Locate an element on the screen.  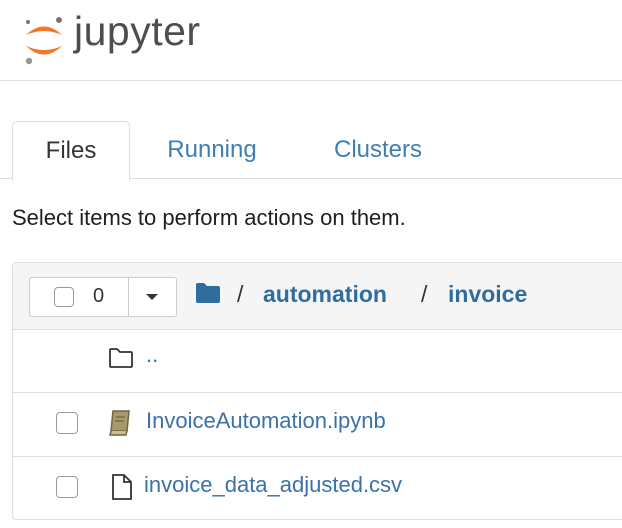
tab-bar: Files Running Clusters is located at coordinates (317, 151).